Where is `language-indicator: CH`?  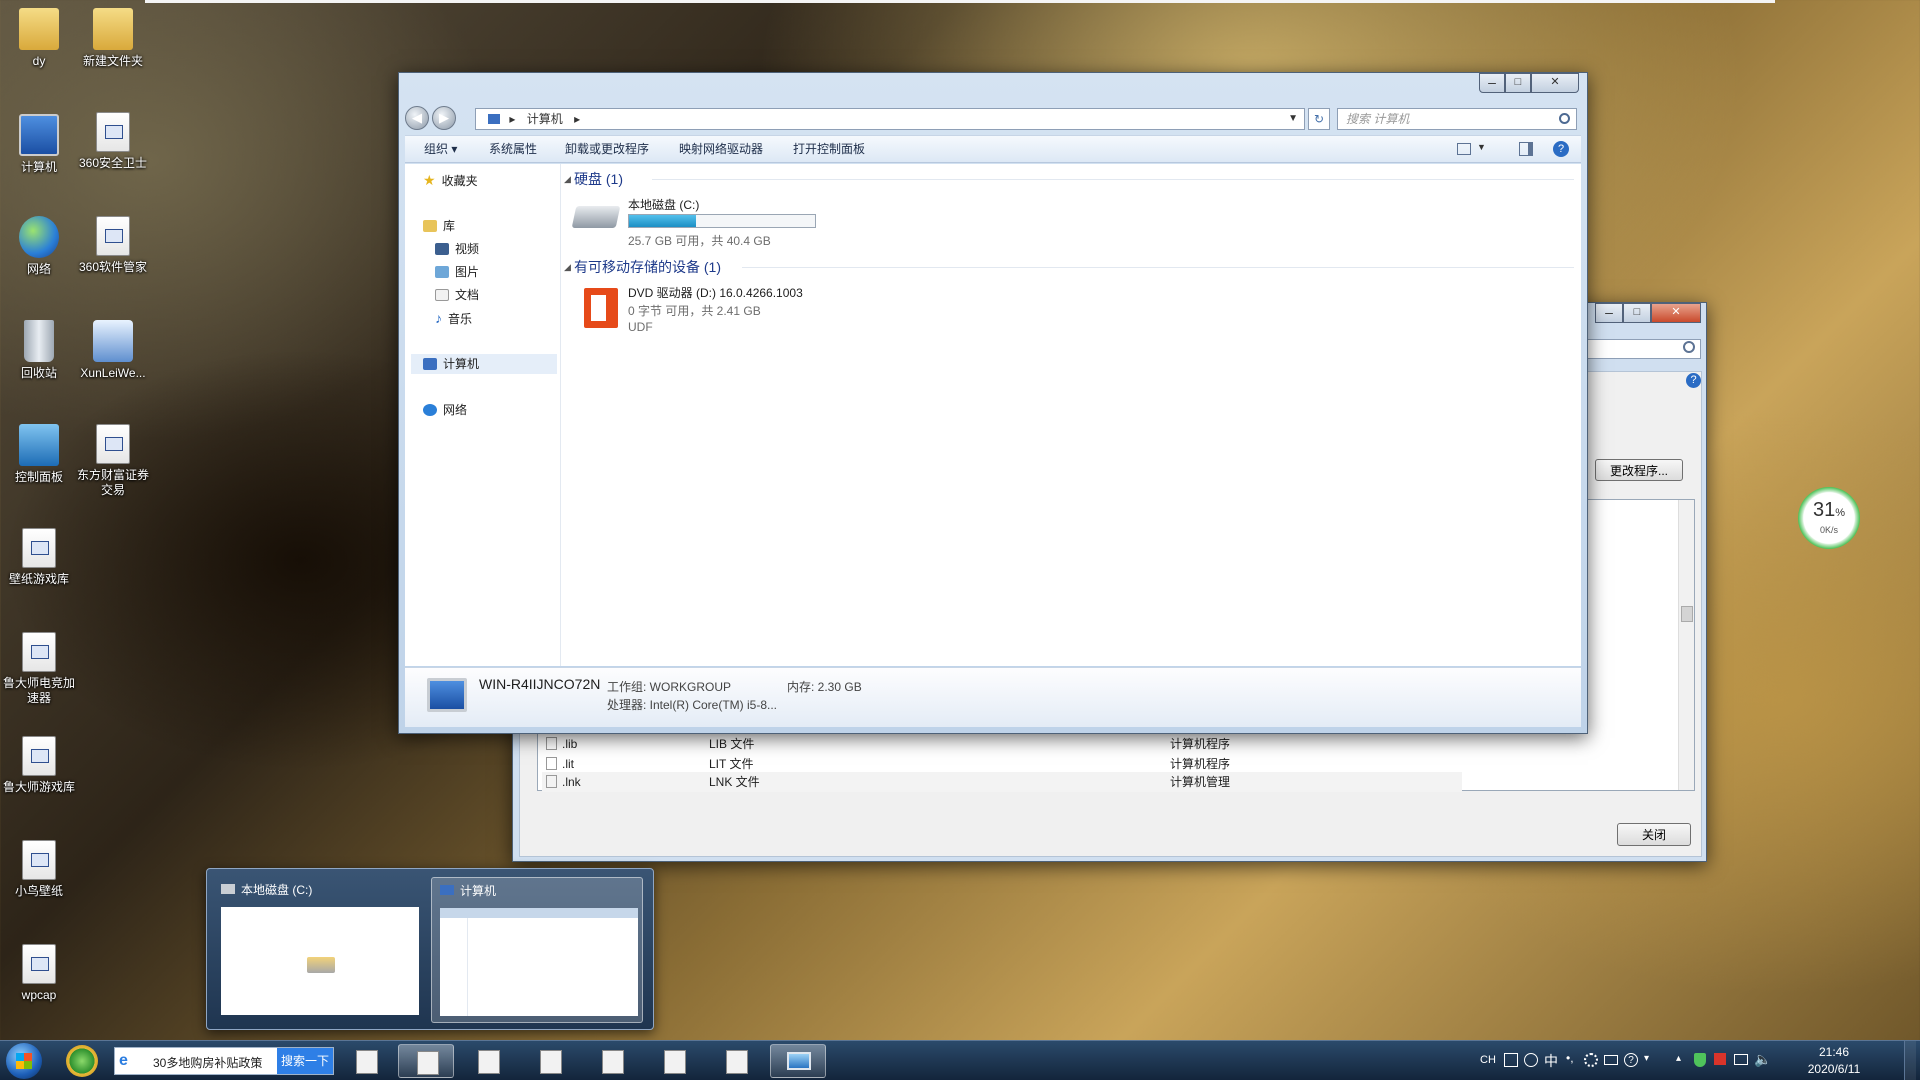
language-indicator: CH is located at coordinates (1488, 1060).